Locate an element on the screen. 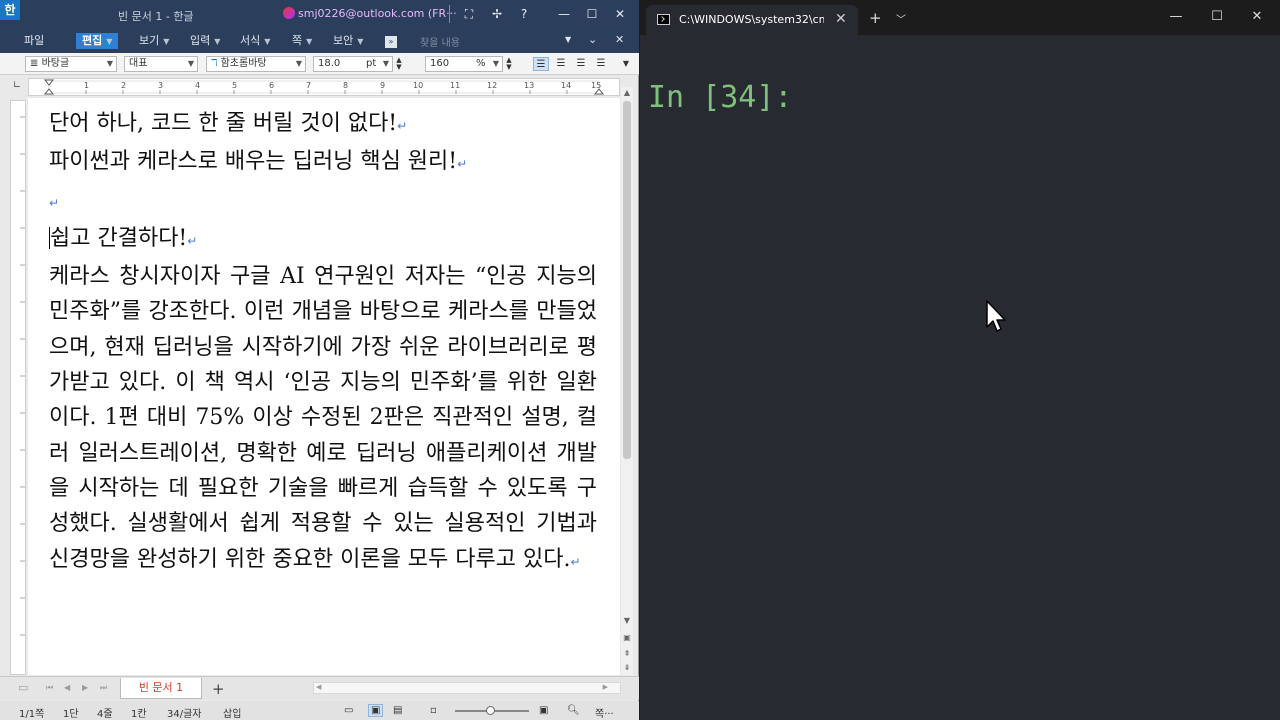  pin-icon: ✢ is located at coordinates (497, 14).